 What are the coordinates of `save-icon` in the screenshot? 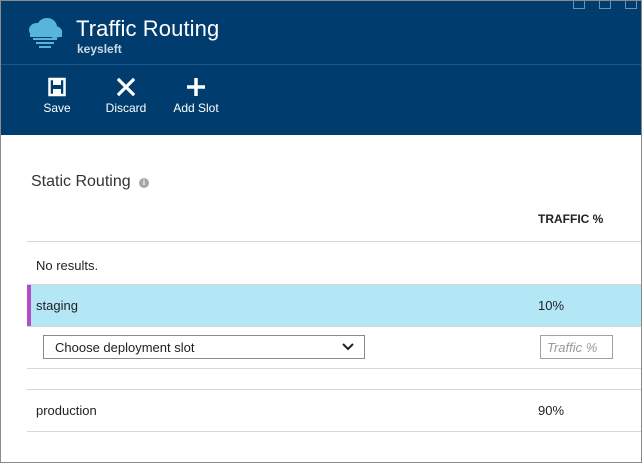 It's located at (57, 87).